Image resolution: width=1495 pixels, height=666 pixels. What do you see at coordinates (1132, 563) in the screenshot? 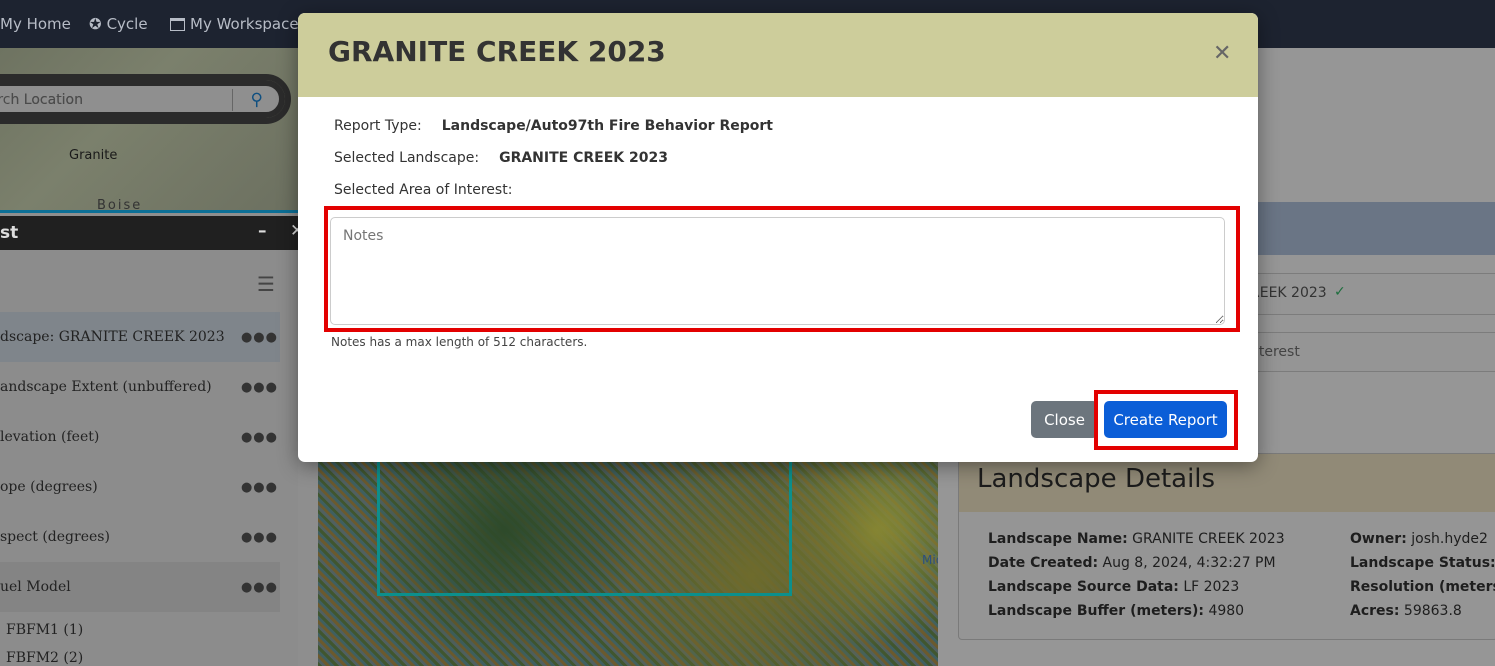
I see `detail-date-created: Date Created: Aug 8, 2024, 4:32:27 PM` at bounding box center [1132, 563].